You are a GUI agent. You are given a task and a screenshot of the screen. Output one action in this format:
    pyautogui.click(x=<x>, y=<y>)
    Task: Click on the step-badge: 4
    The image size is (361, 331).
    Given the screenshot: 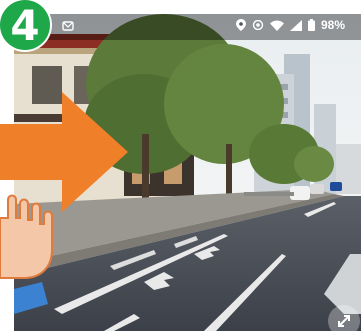 What is the action you would take?
    pyautogui.click(x=25, y=25)
    